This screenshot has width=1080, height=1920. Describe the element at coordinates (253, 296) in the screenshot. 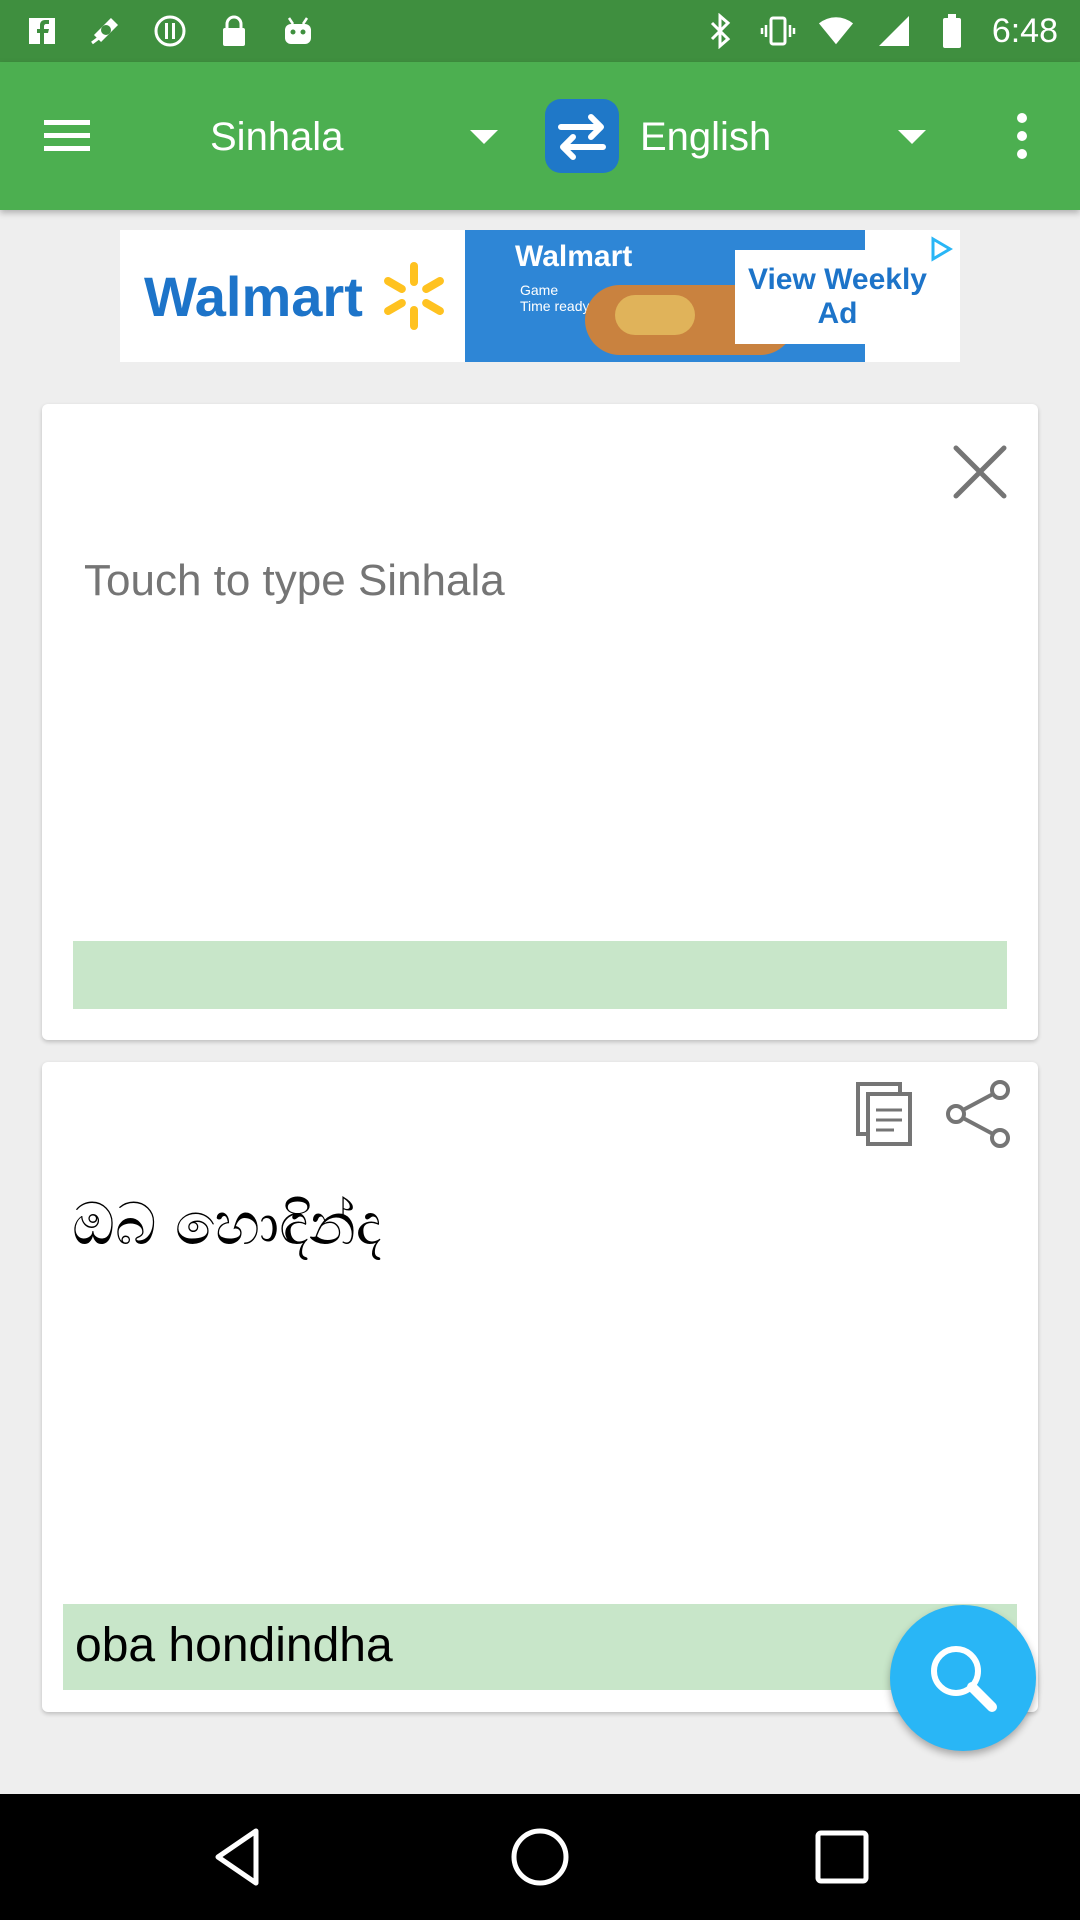

I see `ad-brand: Walmart` at that location.